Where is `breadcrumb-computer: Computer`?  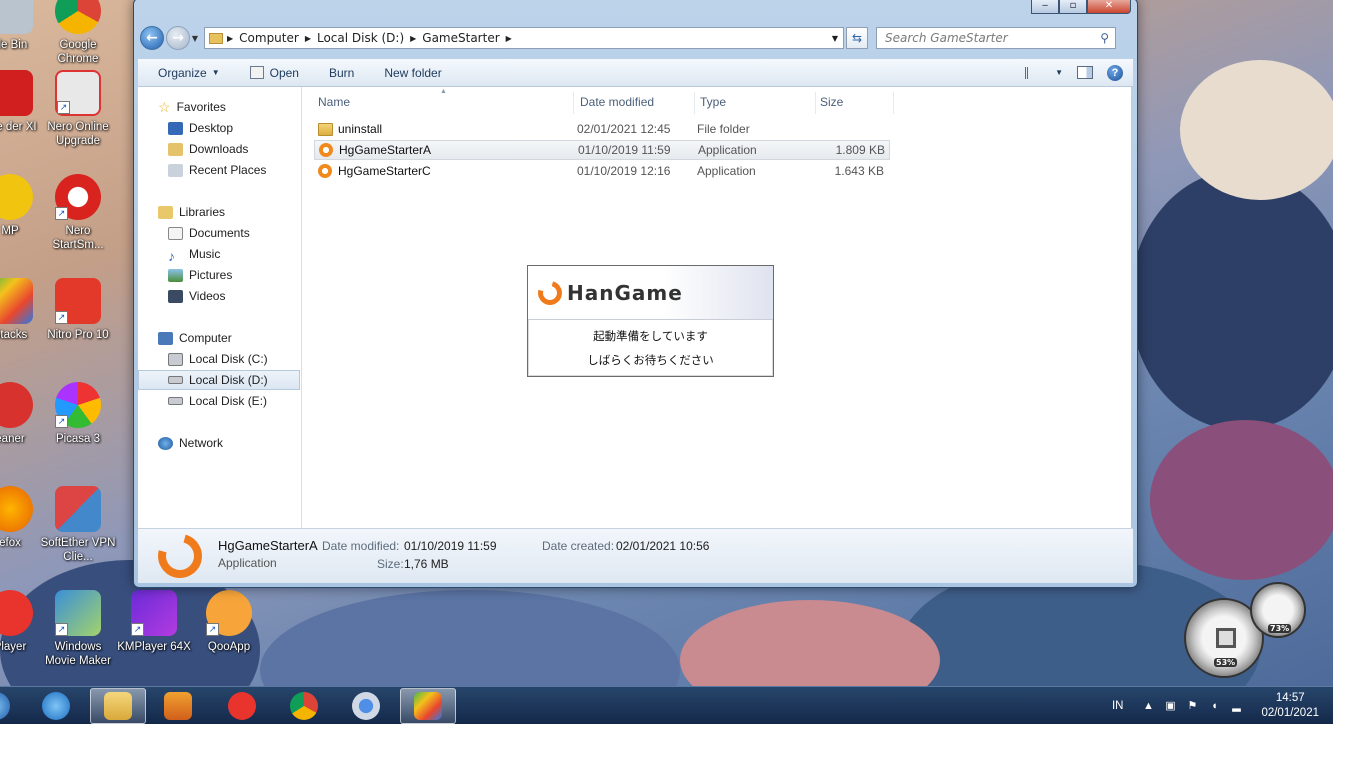
breadcrumb-computer: Computer is located at coordinates (269, 38).